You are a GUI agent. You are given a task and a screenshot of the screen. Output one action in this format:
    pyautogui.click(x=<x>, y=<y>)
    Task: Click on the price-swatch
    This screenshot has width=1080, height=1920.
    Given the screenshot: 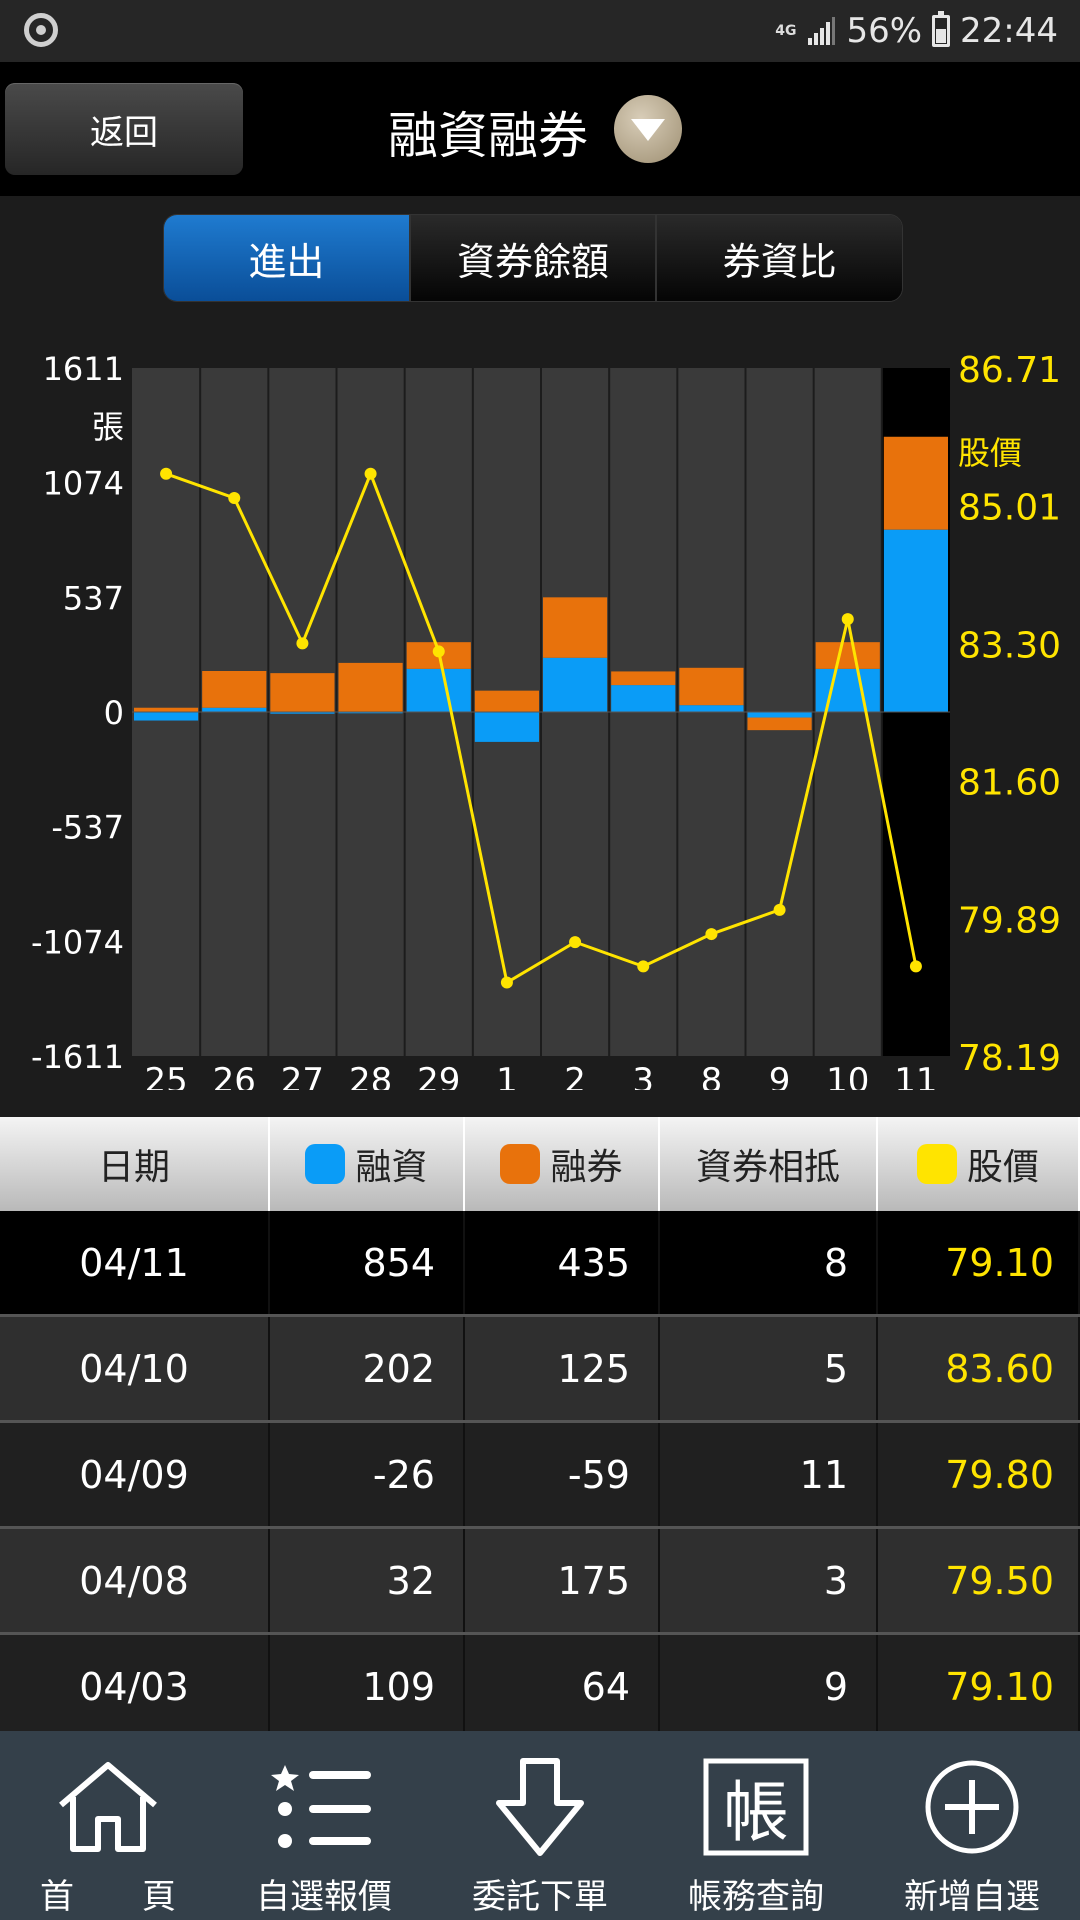 What is the action you would take?
    pyautogui.click(x=936, y=1164)
    